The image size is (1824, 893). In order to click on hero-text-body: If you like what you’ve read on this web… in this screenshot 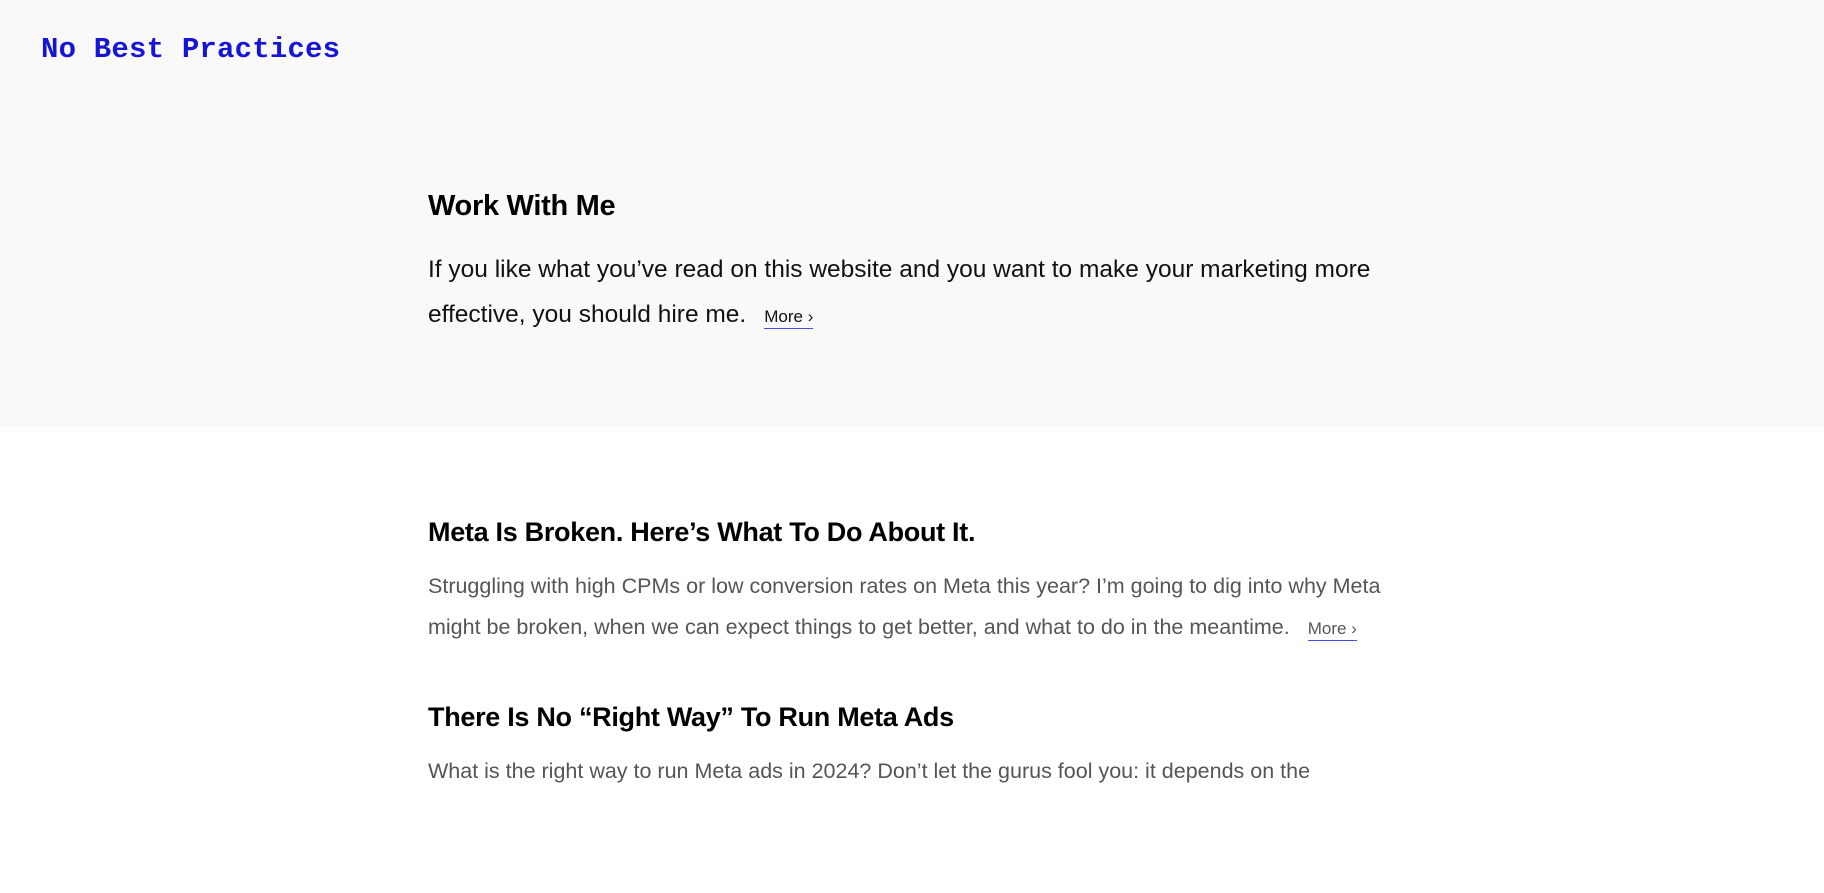, I will do `click(899, 292)`.